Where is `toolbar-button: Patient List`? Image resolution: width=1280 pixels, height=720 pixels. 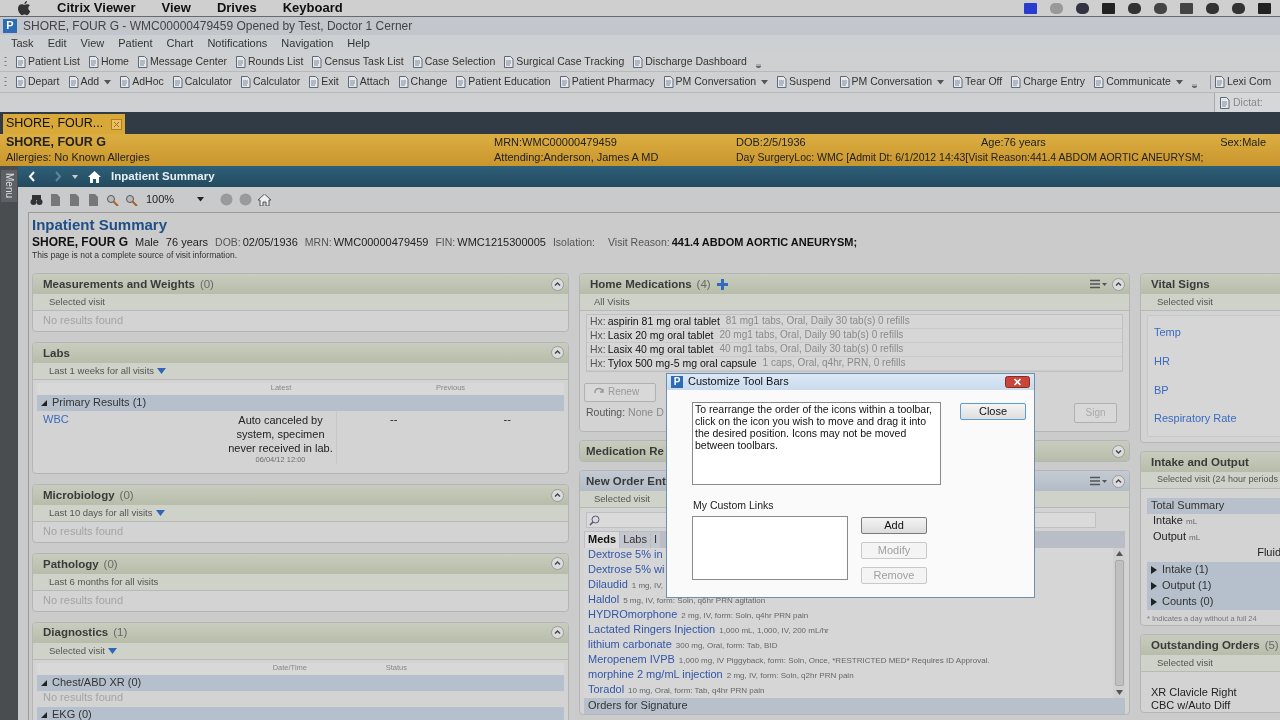 toolbar-button: Patient List is located at coordinates (47, 61).